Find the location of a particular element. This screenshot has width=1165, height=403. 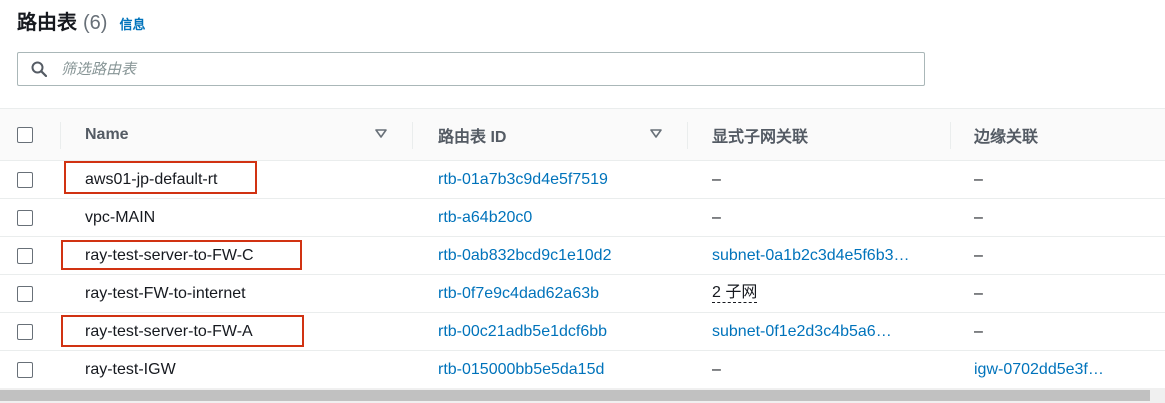

column-header-name: Name is located at coordinates (235, 134).